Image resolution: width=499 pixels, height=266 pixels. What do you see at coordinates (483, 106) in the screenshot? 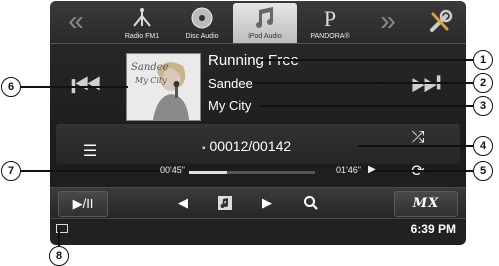
I see `callout-3: 3` at bounding box center [483, 106].